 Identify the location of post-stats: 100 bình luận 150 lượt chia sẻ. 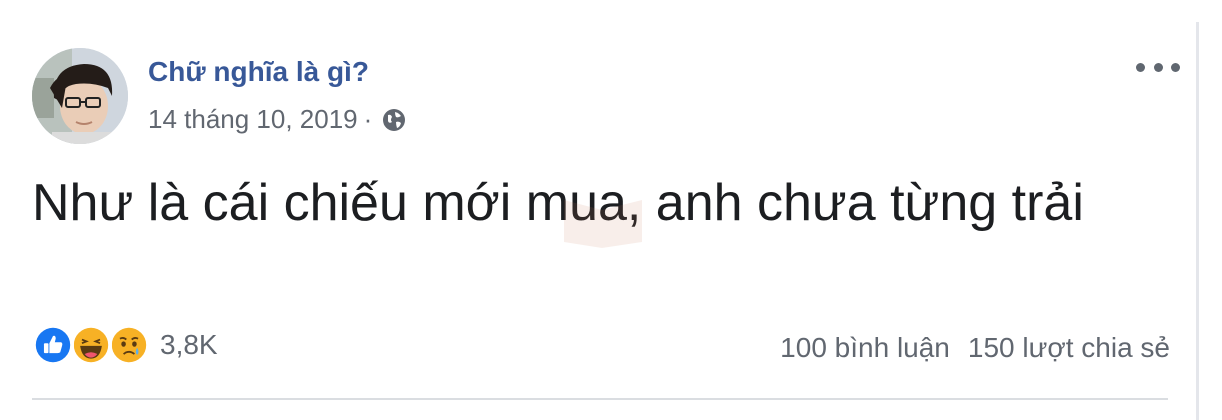
(975, 348).